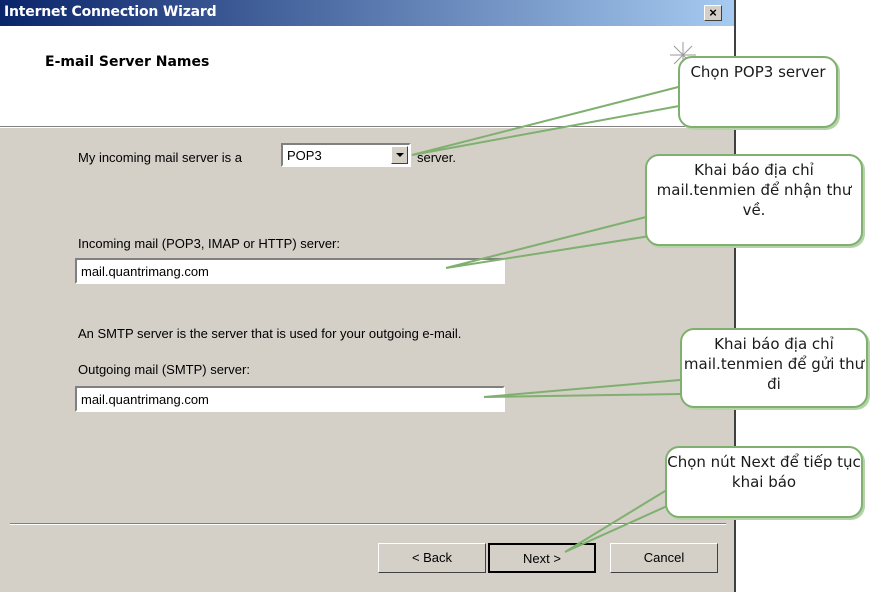  Describe the element at coordinates (620, 520) in the screenshot. I see `arrow-next` at that location.